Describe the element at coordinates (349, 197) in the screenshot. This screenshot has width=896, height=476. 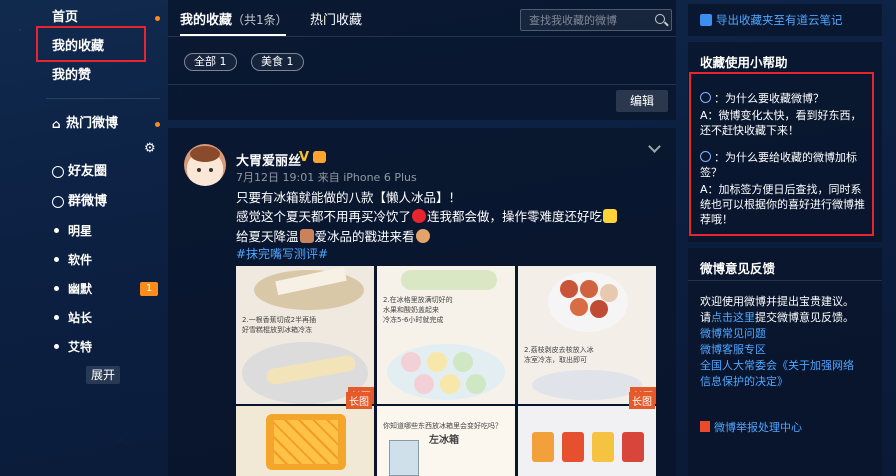
I see `post-text-line: 只要有冰箱就能做的八款【懒人冰品】！` at that location.